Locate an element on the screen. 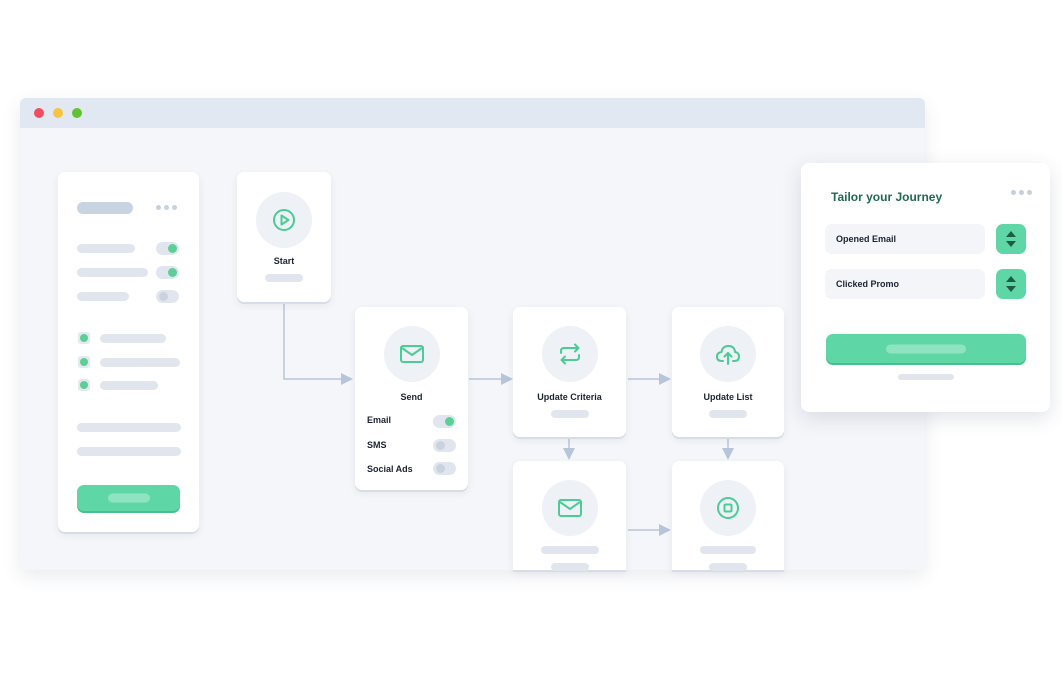 The width and height of the screenshot is (1062, 685). node-update-criteria: Update Criteria is located at coordinates (569, 372).